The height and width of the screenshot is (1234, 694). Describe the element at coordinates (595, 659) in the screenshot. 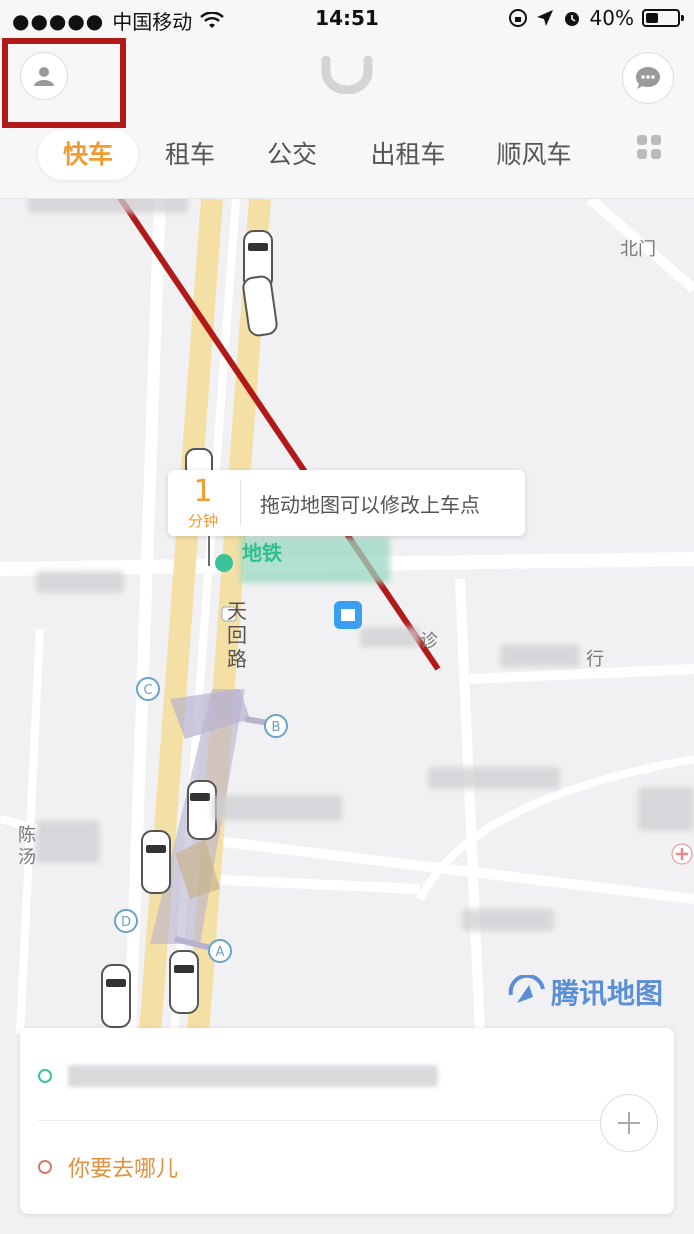

I see `bank-label: 行` at that location.